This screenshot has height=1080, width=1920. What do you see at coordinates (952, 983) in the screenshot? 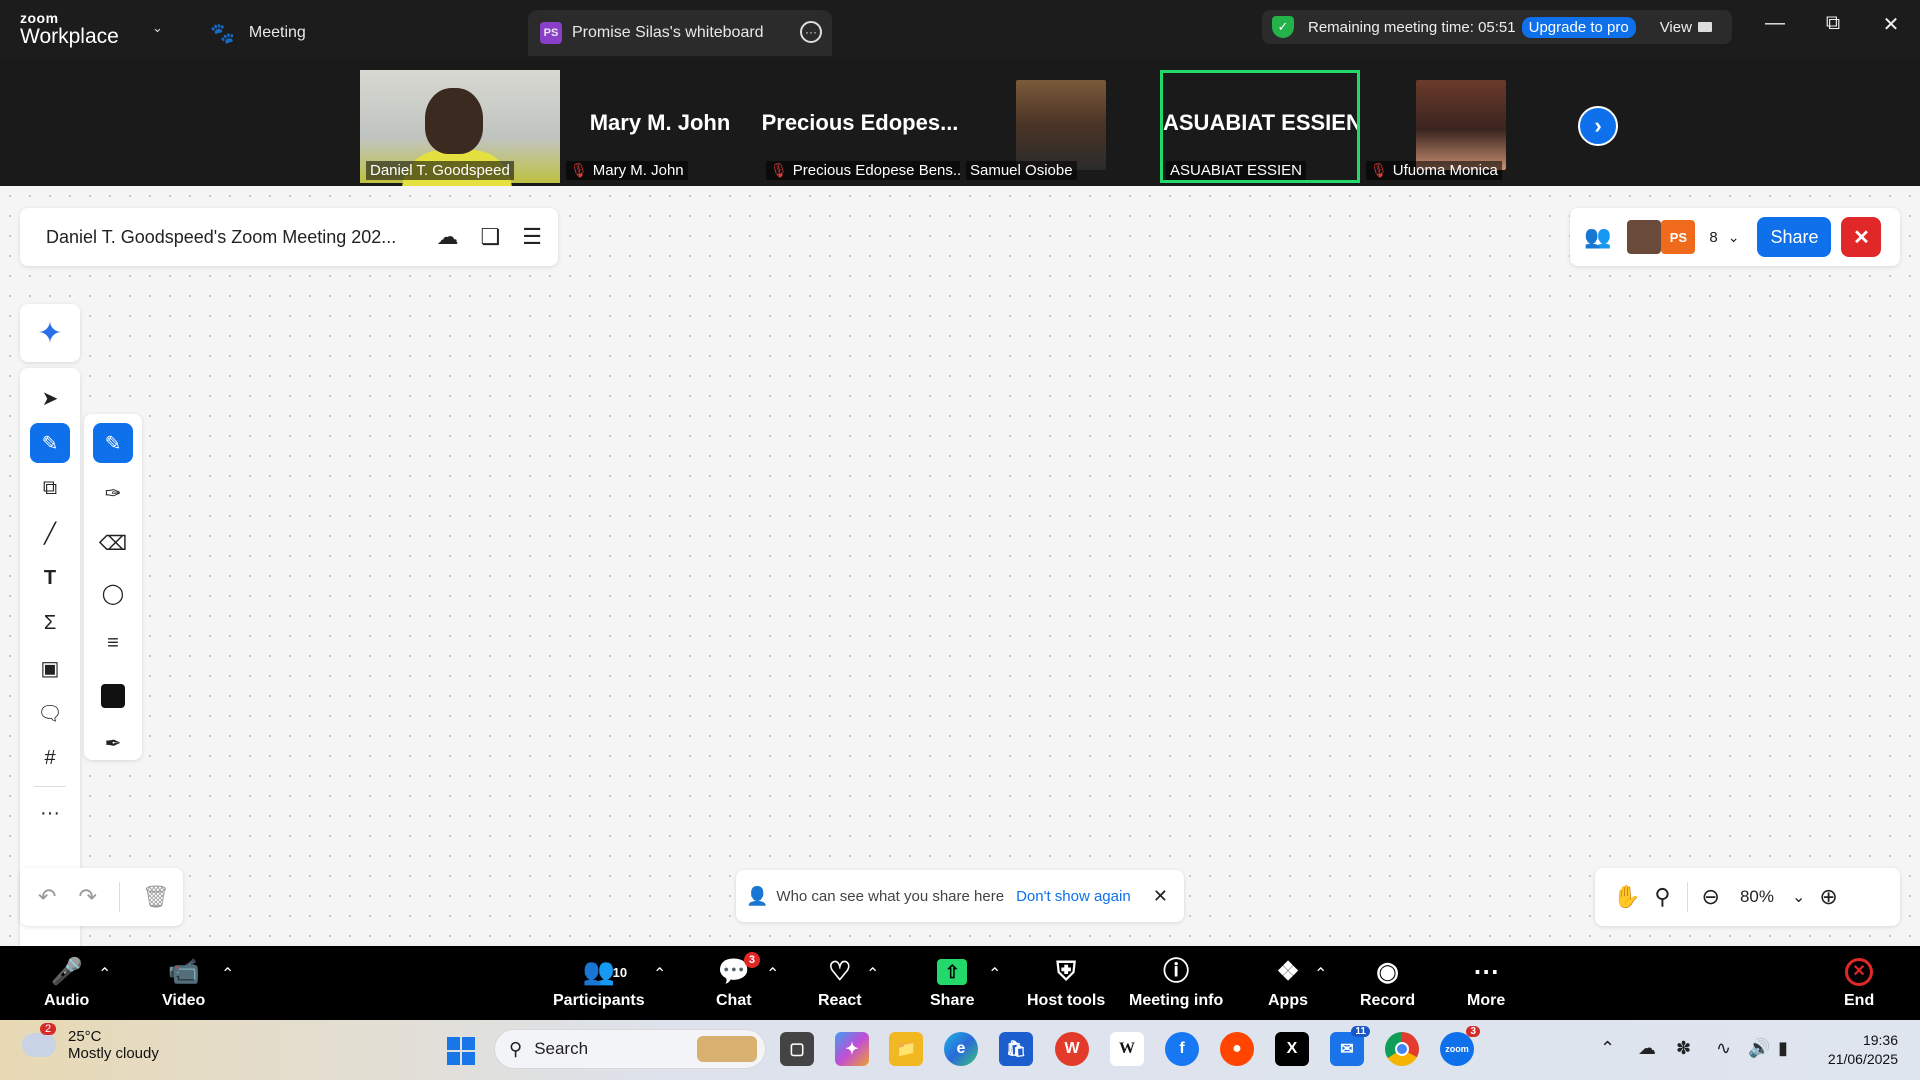
I see `share-screen-button: ⇧ Share` at bounding box center [952, 983].